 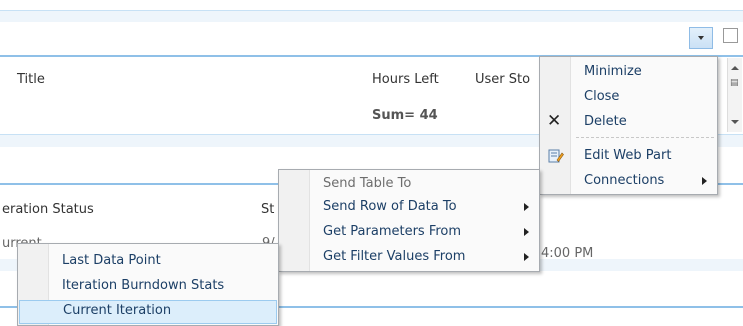 What do you see at coordinates (734, 83) in the screenshot?
I see `list-icon: ▤` at bounding box center [734, 83].